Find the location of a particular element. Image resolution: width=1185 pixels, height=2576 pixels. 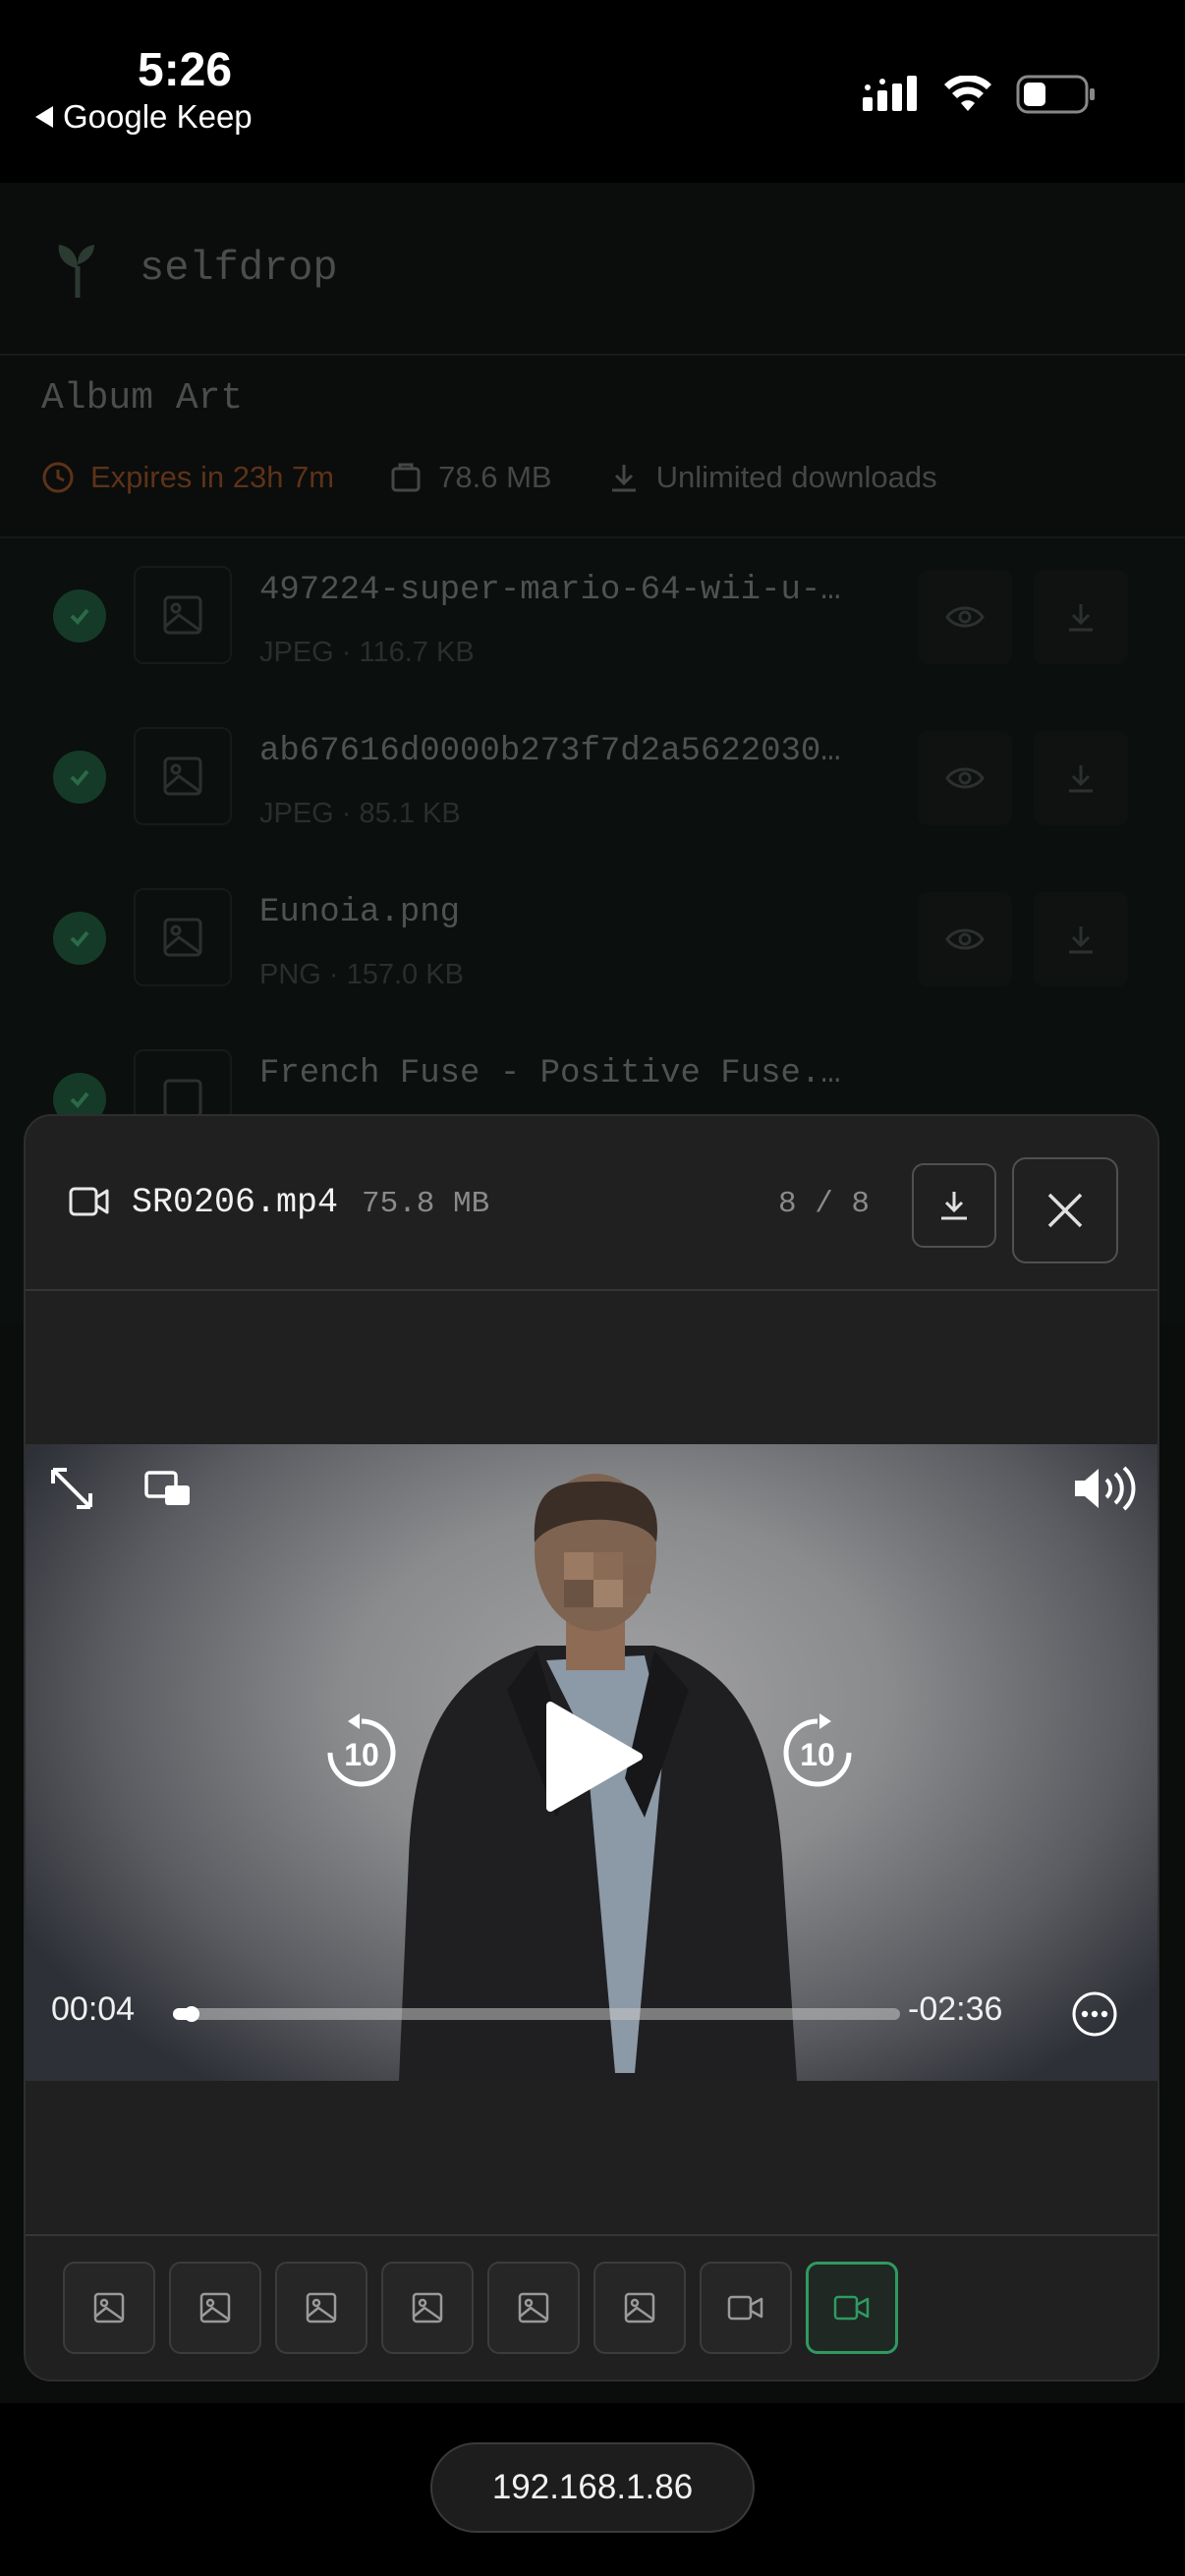

viewer-position: 8 / 8 is located at coordinates (825, 1204).